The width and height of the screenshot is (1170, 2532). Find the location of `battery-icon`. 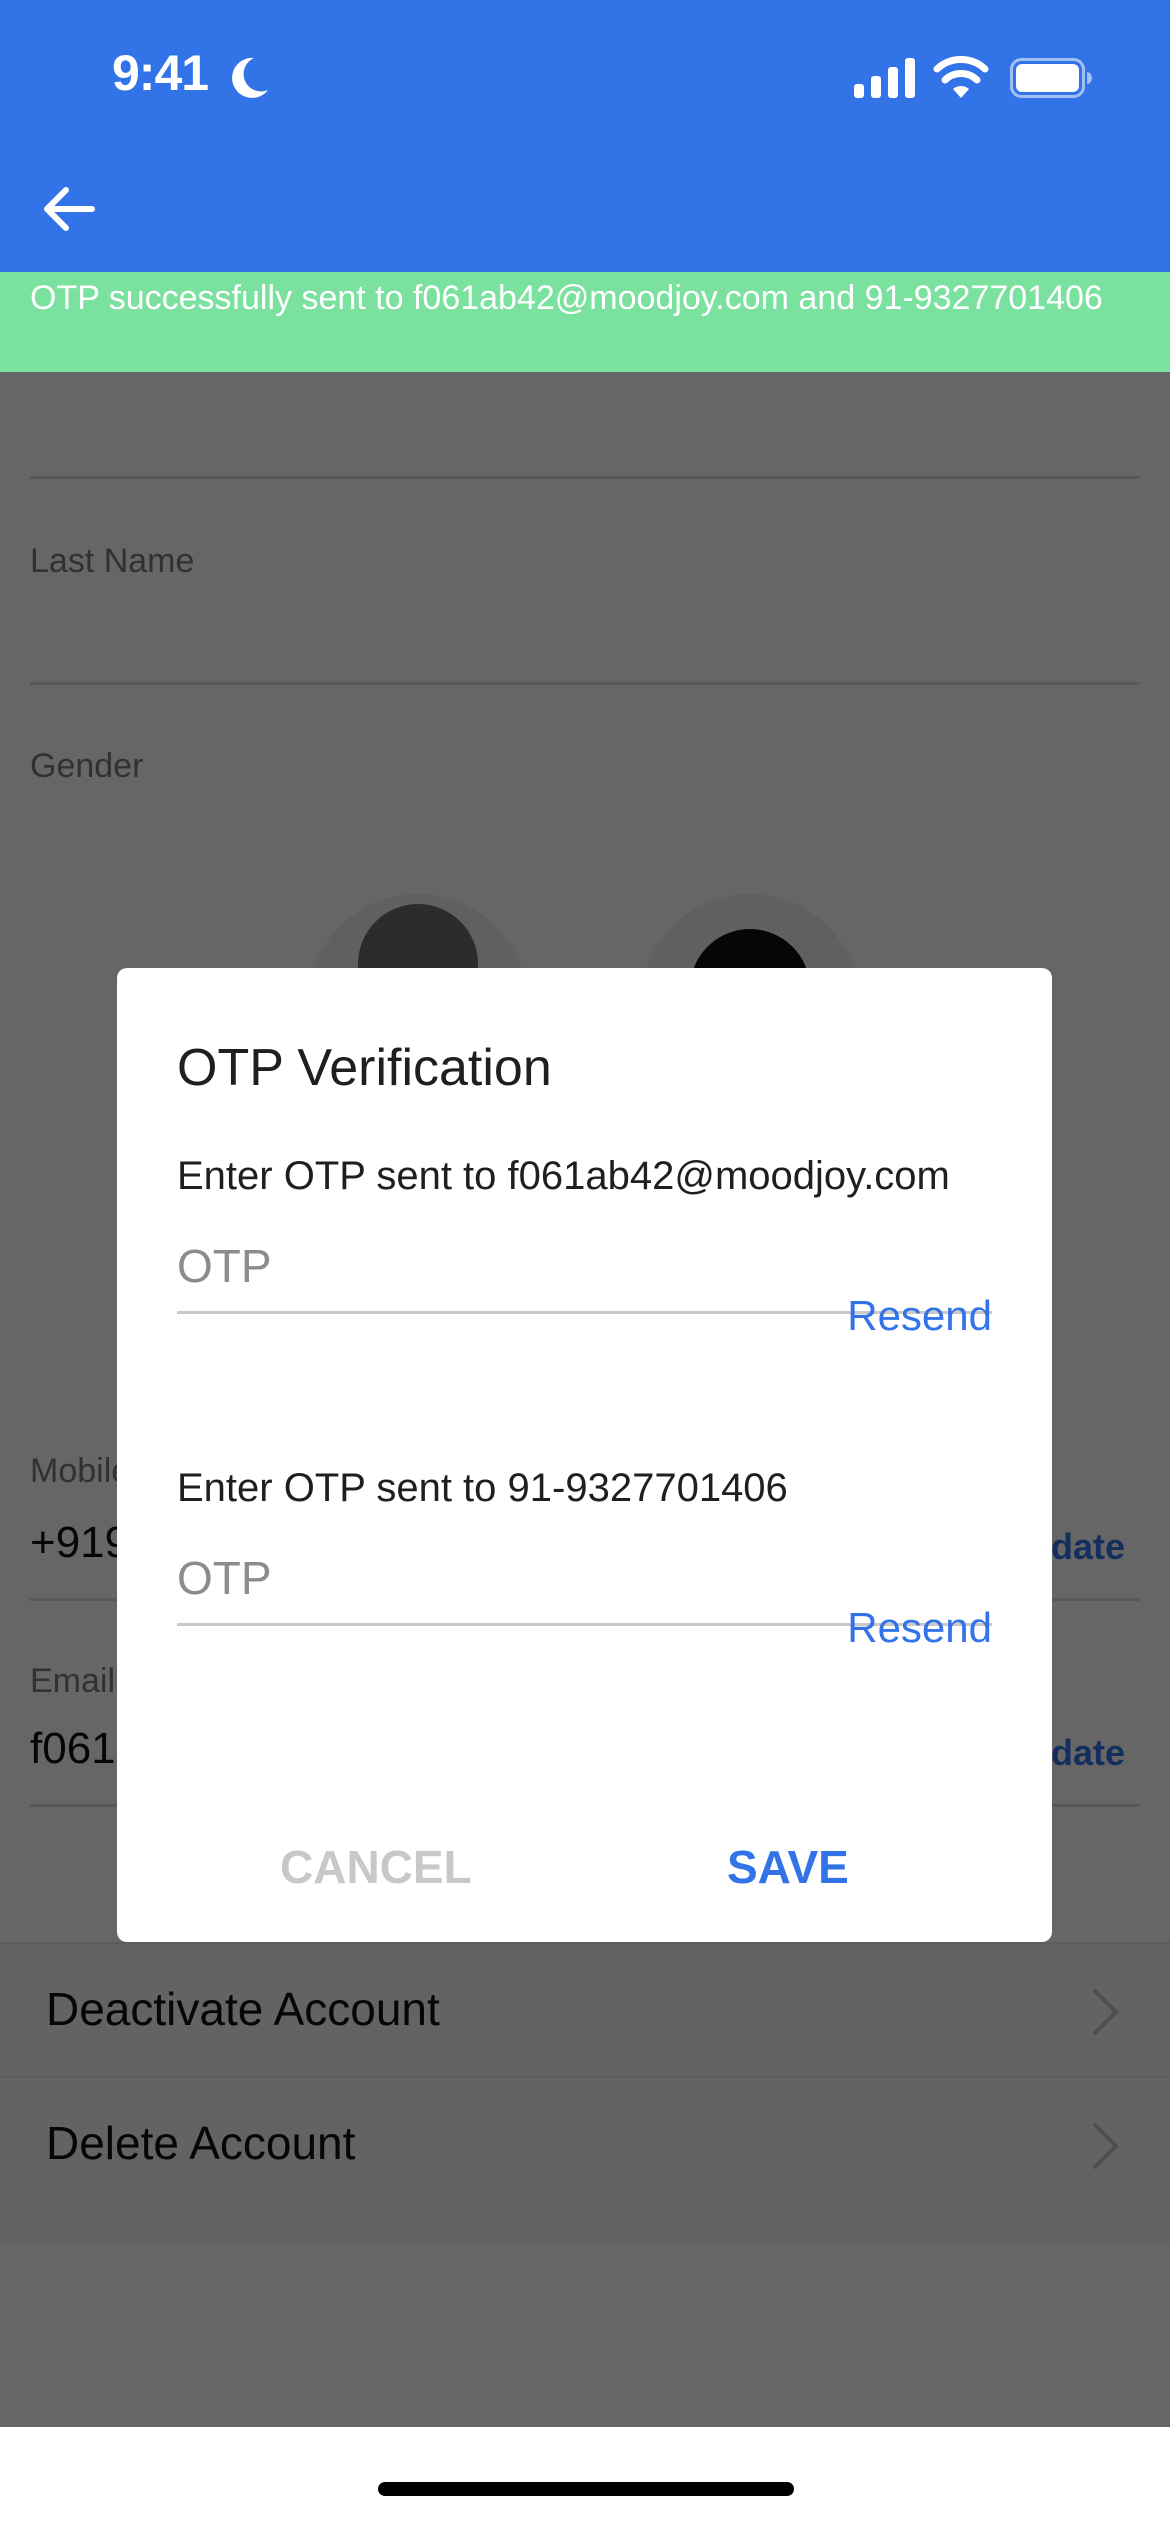

battery-icon is located at coordinates (1051, 78).